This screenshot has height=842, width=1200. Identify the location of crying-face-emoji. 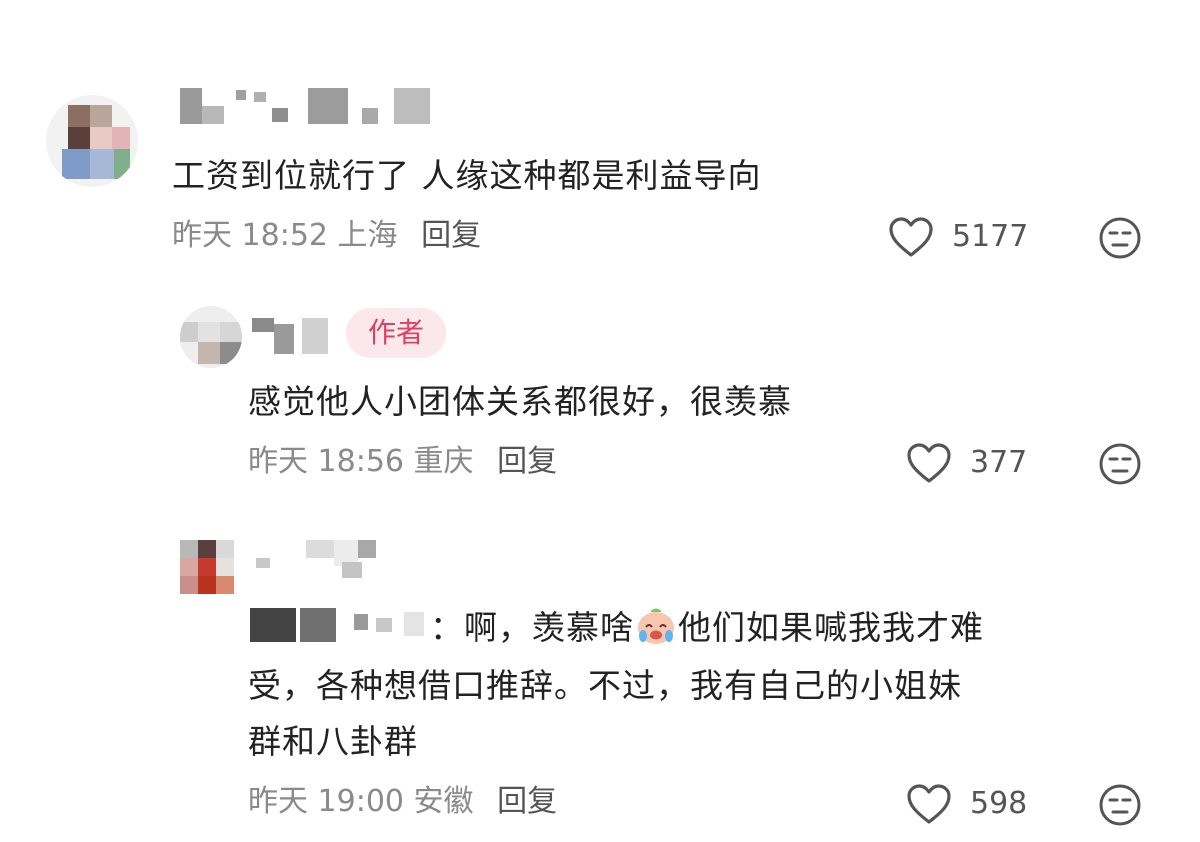
(656, 626).